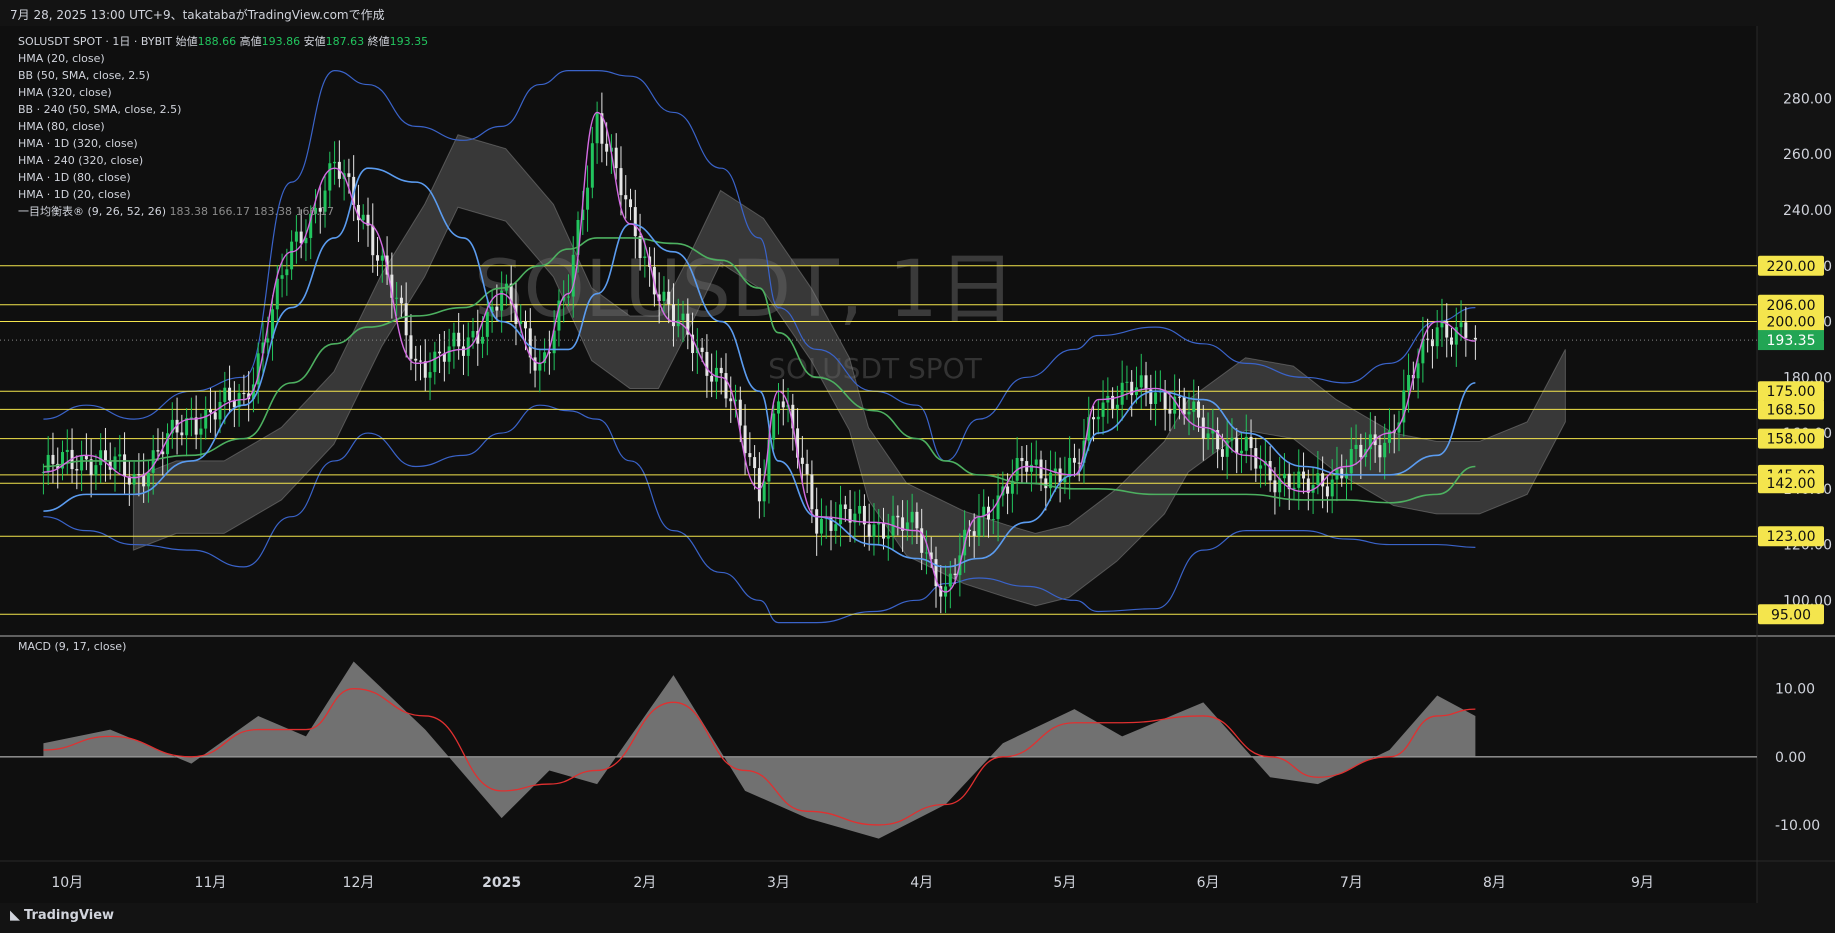 The image size is (1835, 933). What do you see at coordinates (211, 883) in the screenshot?
I see `time-tick-label: 11月` at bounding box center [211, 883].